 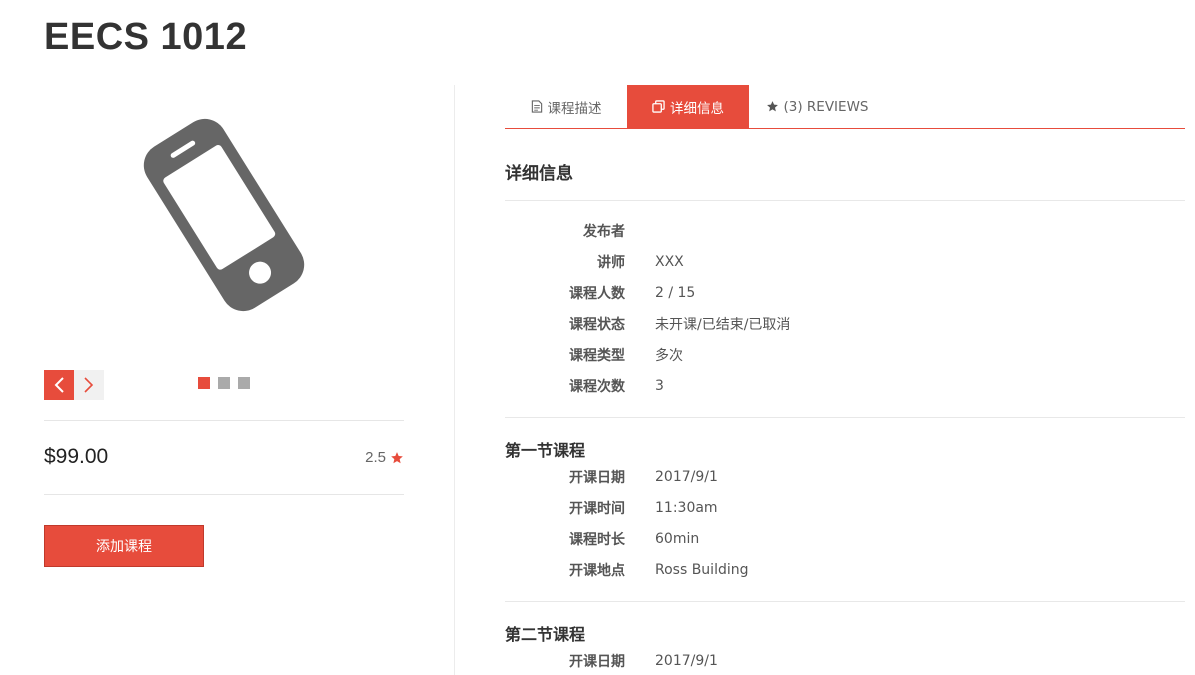 What do you see at coordinates (697, 108) in the screenshot?
I see `tab-details-label: 详细信息` at bounding box center [697, 108].